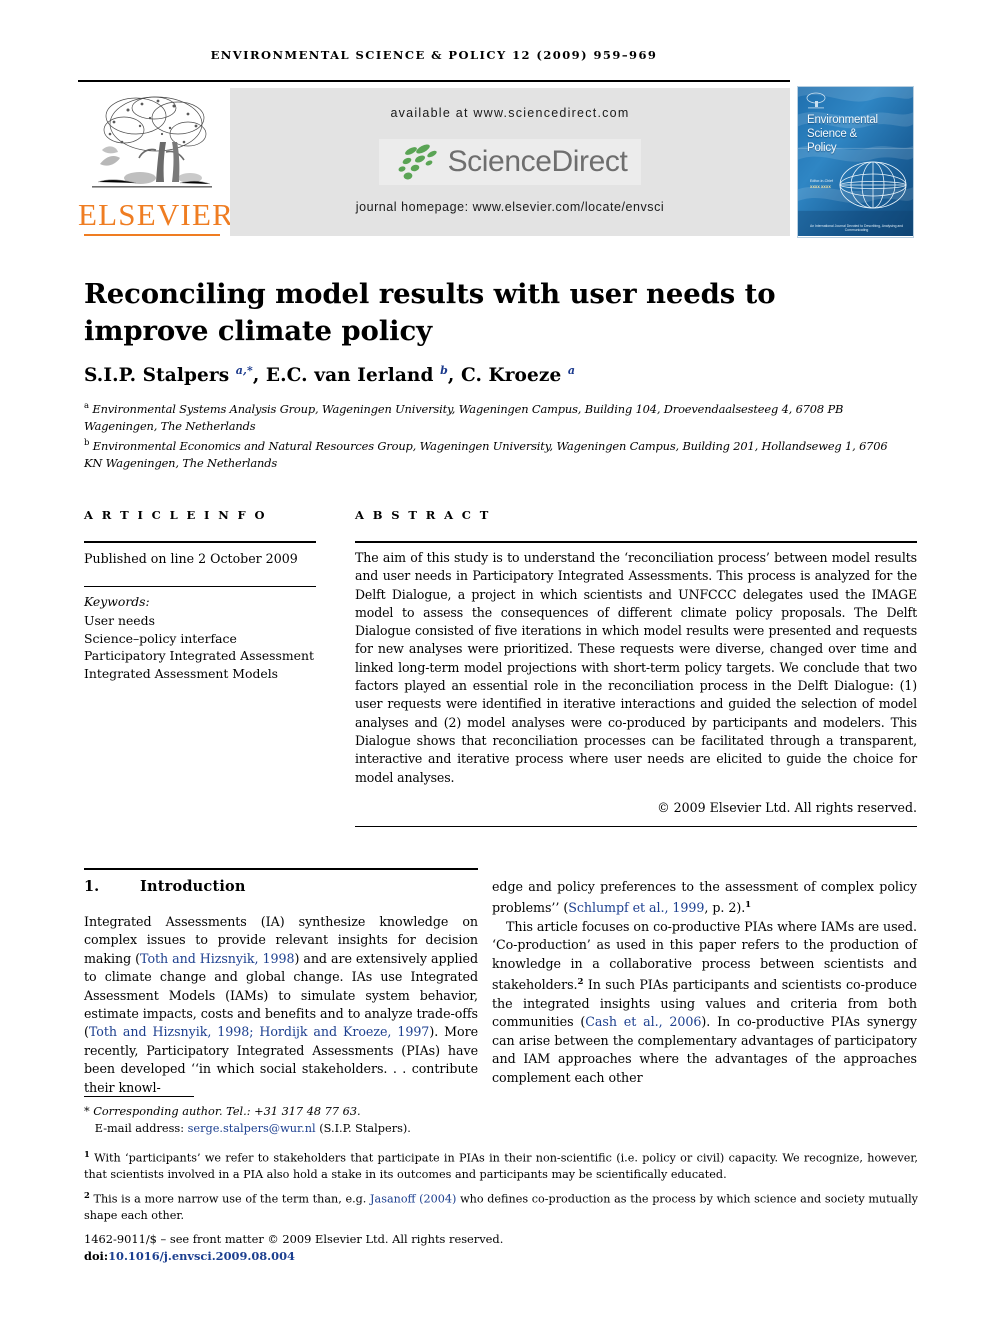 This screenshot has width=992, height=1323. What do you see at coordinates (200, 587) in the screenshot?
I see `article-info-rule-mid` at bounding box center [200, 587].